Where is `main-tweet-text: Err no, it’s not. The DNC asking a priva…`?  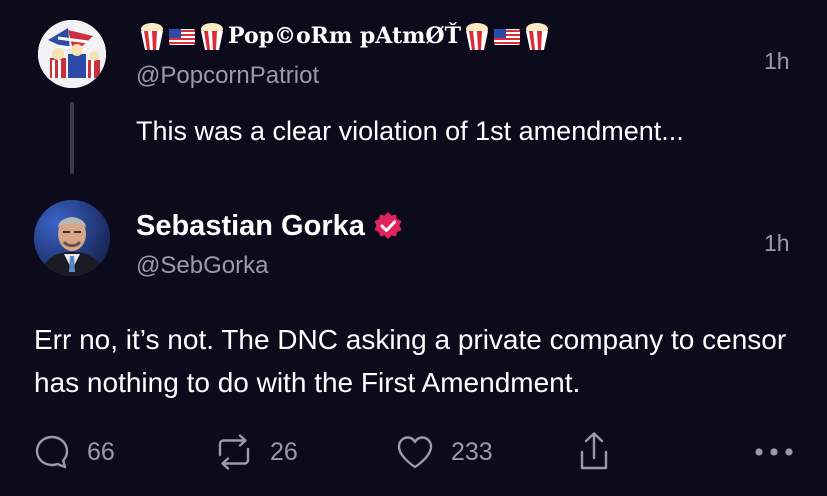
main-tweet-text: Err no, it’s not. The DNC asking a priva… is located at coordinates (410, 361).